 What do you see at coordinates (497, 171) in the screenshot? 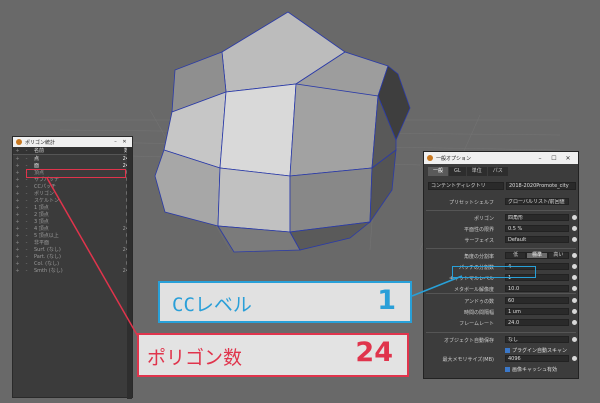
I see `tab-paths: パス` at bounding box center [497, 171].